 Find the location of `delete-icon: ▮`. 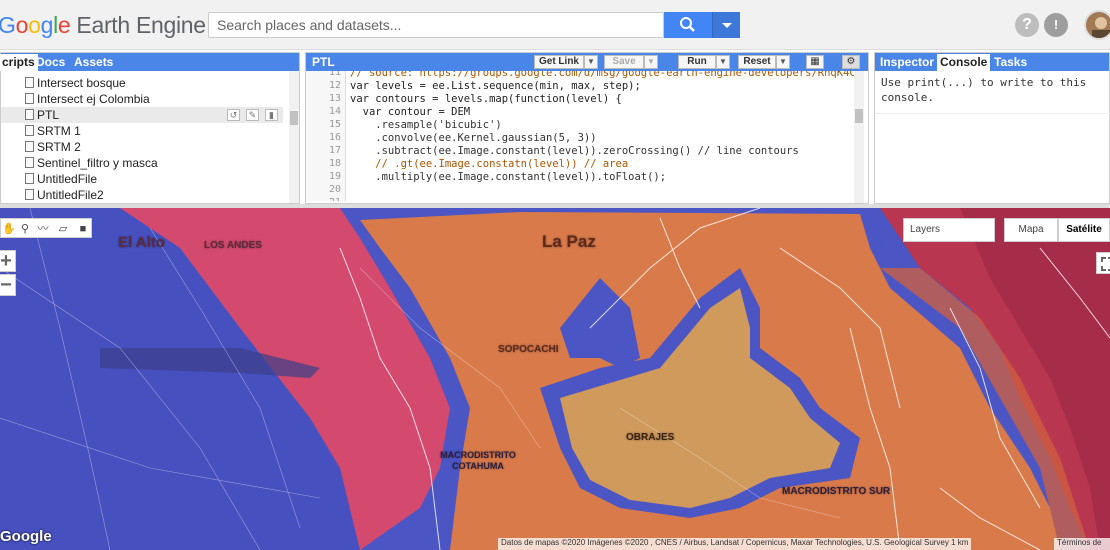

delete-icon: ▮ is located at coordinates (271, 115).